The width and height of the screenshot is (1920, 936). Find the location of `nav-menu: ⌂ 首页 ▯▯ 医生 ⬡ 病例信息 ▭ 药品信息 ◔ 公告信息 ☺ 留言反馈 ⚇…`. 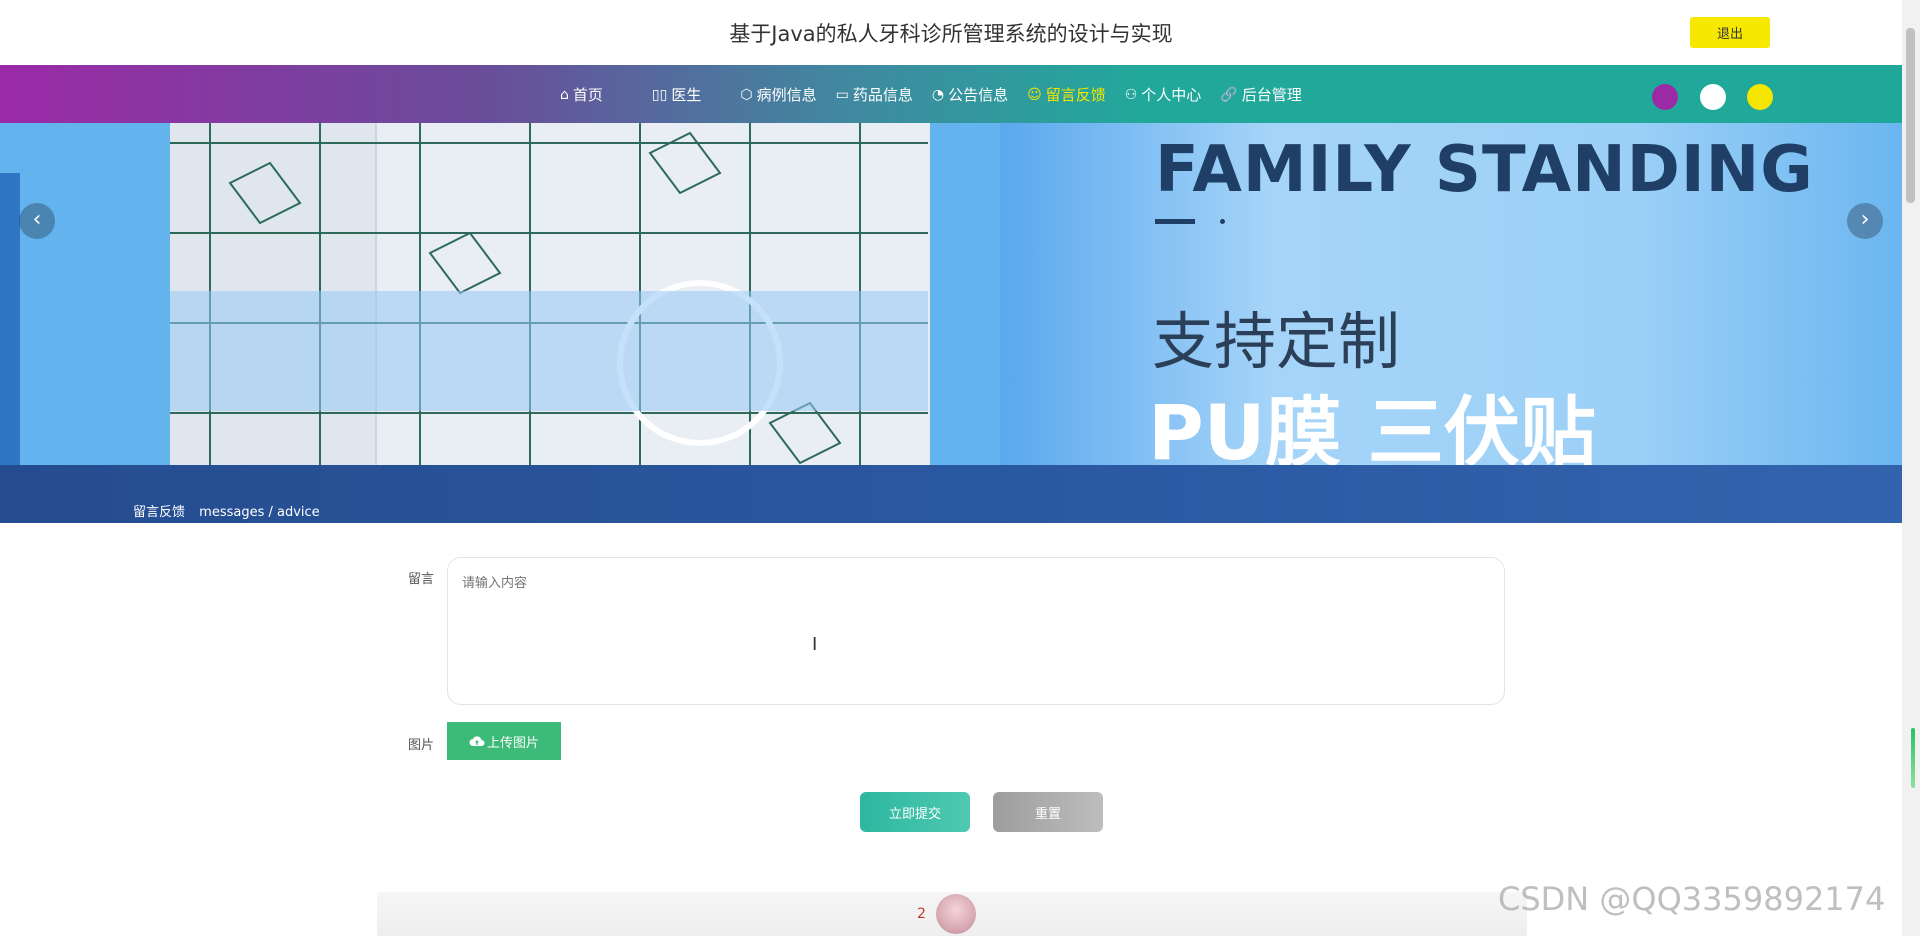

nav-menu: ⌂ 首页 ▯▯ 医生 ⬡ 病例信息 ▭ 药品信息 ◔ 公告信息 ☺ 留言反馈 ⚇… is located at coordinates (940, 94).